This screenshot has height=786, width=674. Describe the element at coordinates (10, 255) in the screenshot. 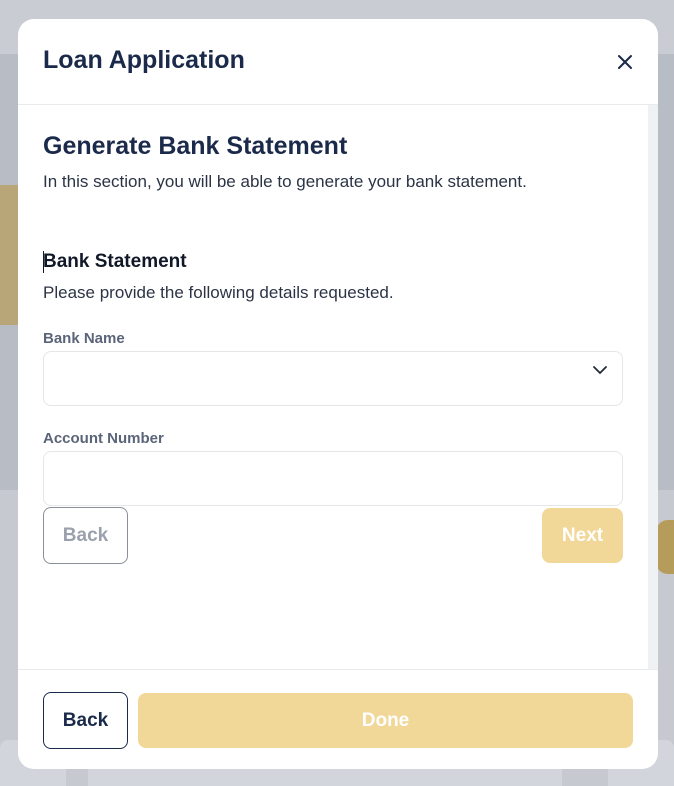

I see `background-image` at that location.